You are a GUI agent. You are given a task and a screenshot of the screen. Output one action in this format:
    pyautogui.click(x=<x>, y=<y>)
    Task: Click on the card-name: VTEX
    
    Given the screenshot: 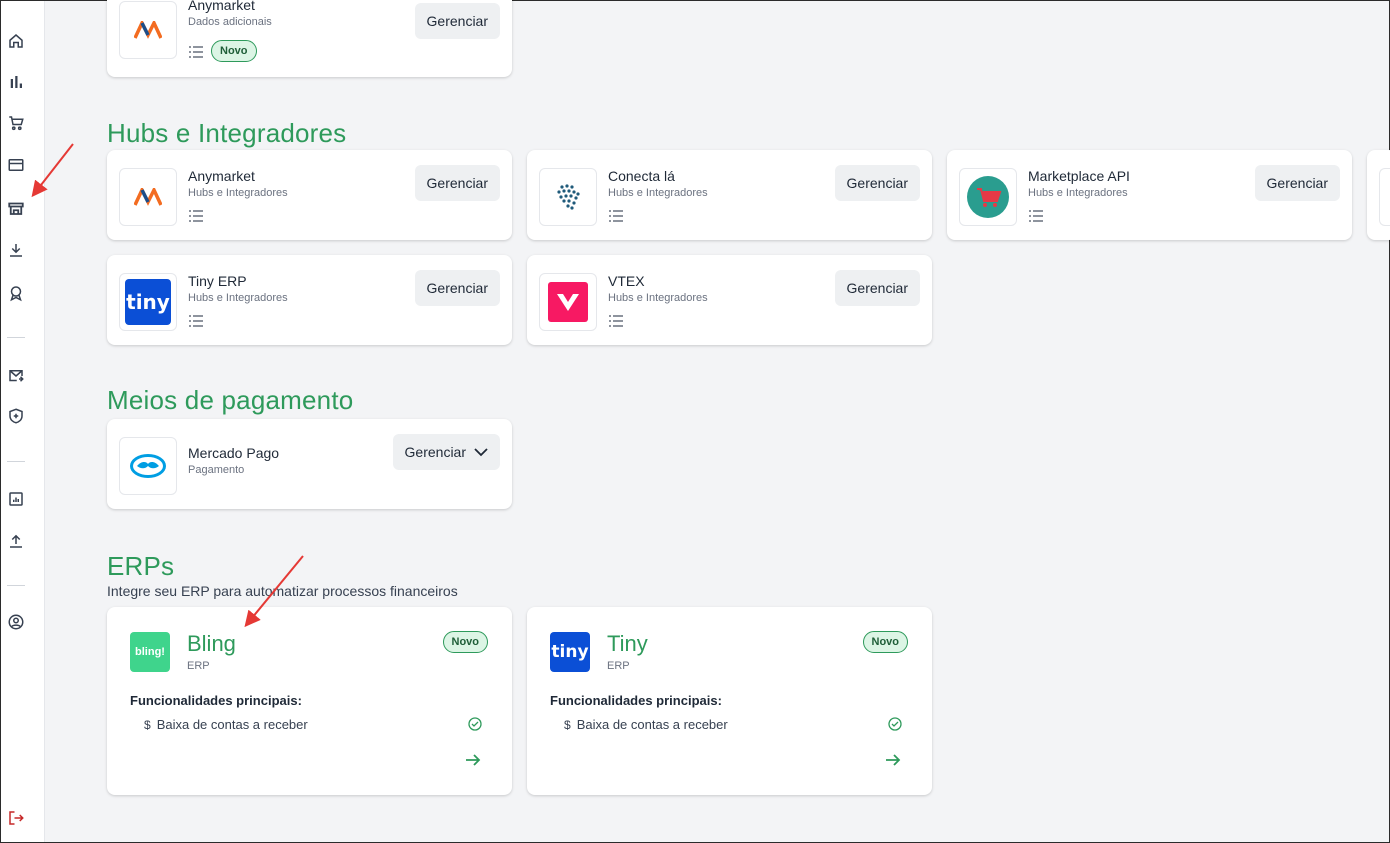 What is the action you would take?
    pyautogui.click(x=626, y=281)
    